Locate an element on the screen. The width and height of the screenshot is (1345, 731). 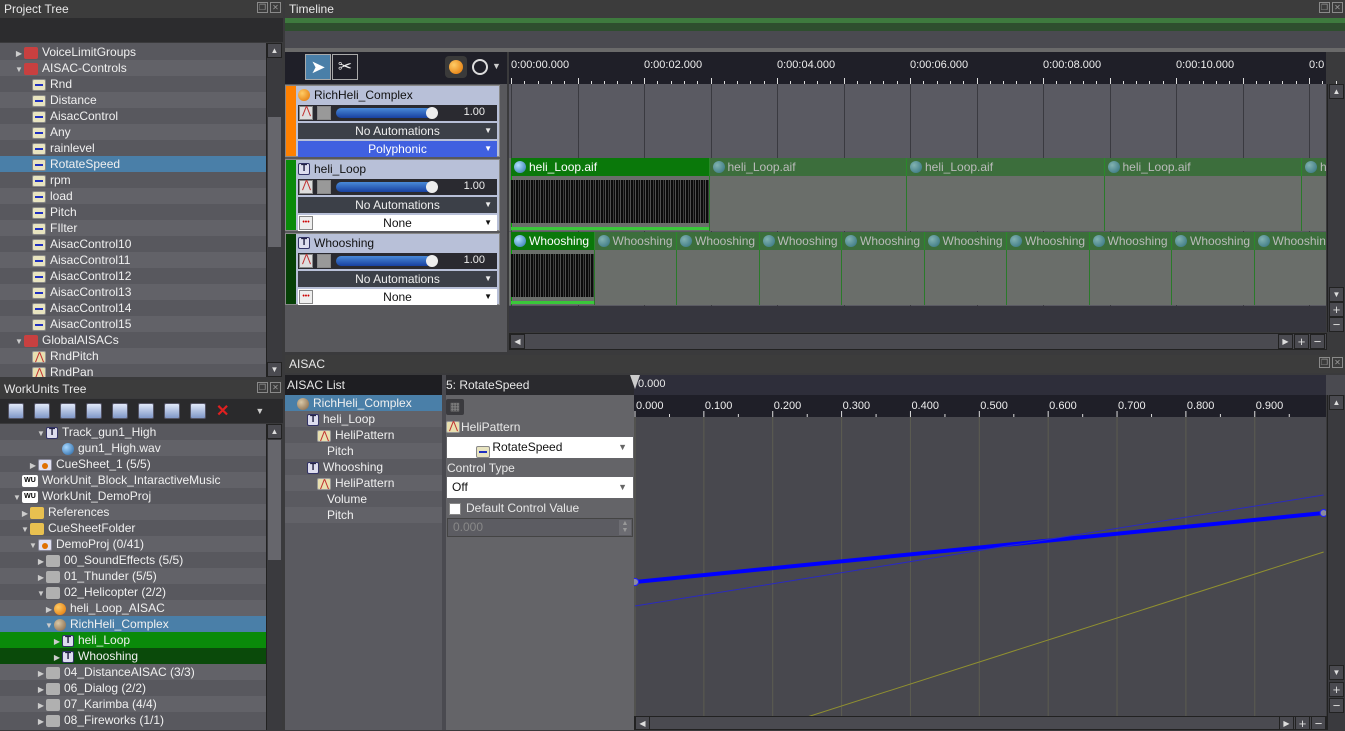
tree-item: AisacControl11 is located at coordinates (133, 260).